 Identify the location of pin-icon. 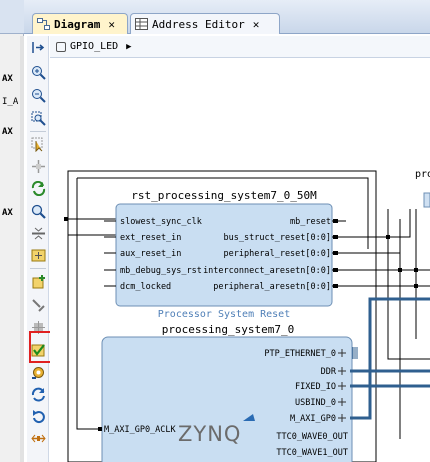
(38, 438).